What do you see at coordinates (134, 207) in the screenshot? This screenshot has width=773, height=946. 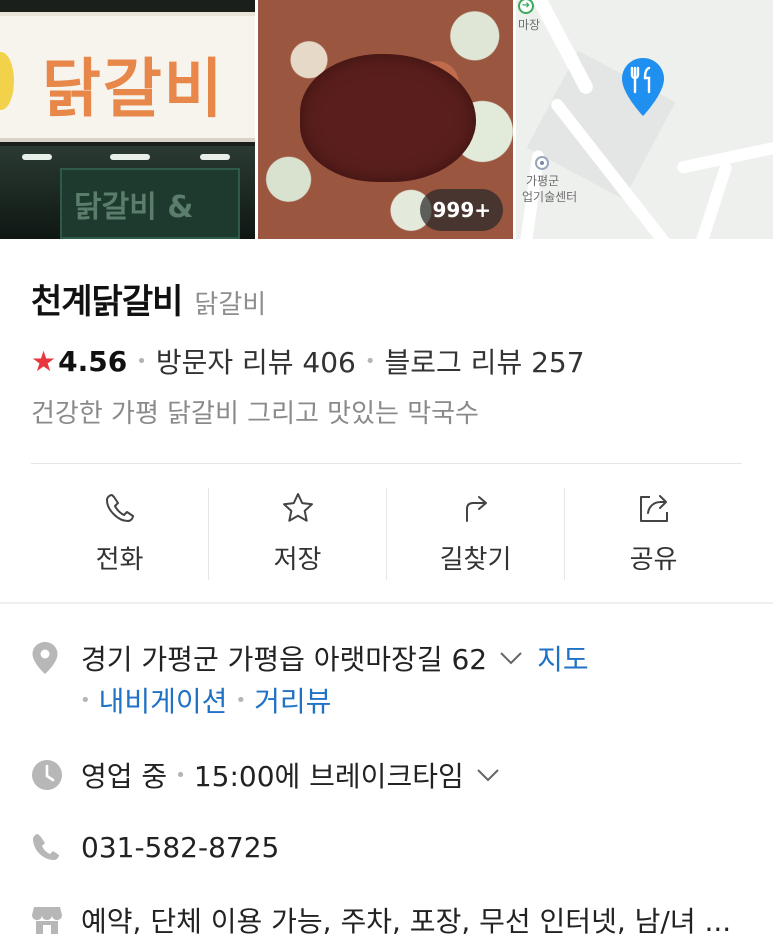 I see `store-window-text: 닭갈비 &` at bounding box center [134, 207].